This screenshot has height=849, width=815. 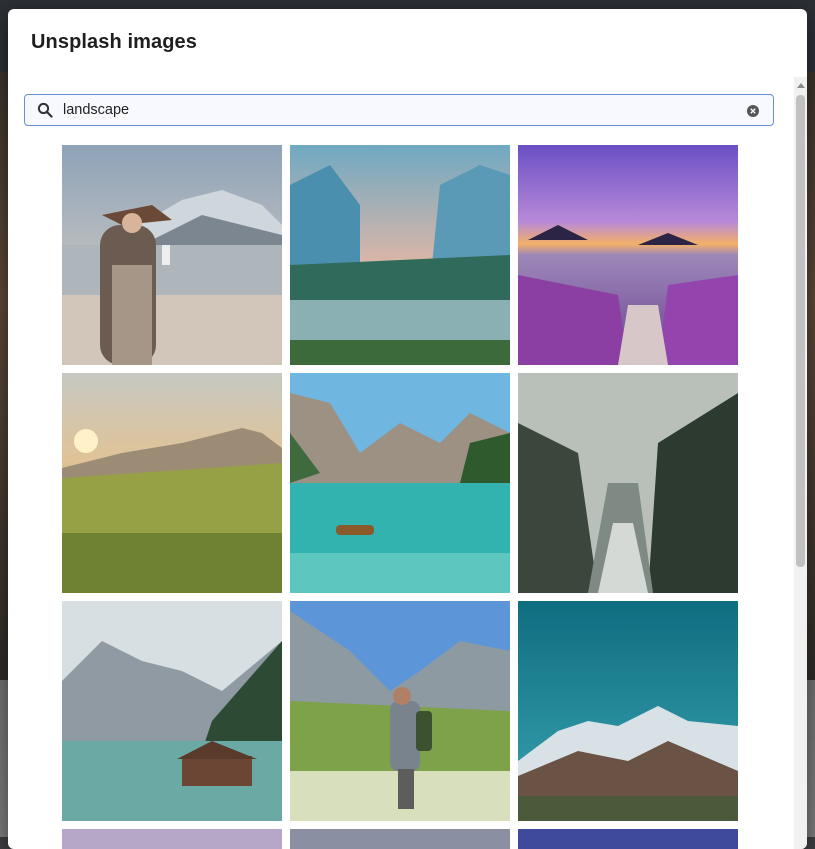 I want to click on image-turquoise-lake-boat, so click(x=400, y=483).